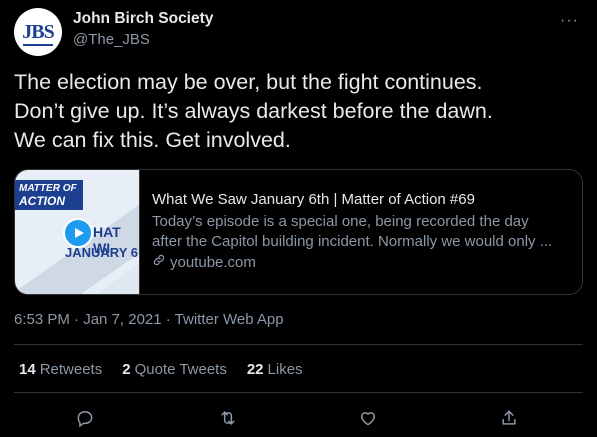 The height and width of the screenshot is (437, 597). What do you see at coordinates (367, 263) in the screenshot?
I see `card-link: youtube.com` at bounding box center [367, 263].